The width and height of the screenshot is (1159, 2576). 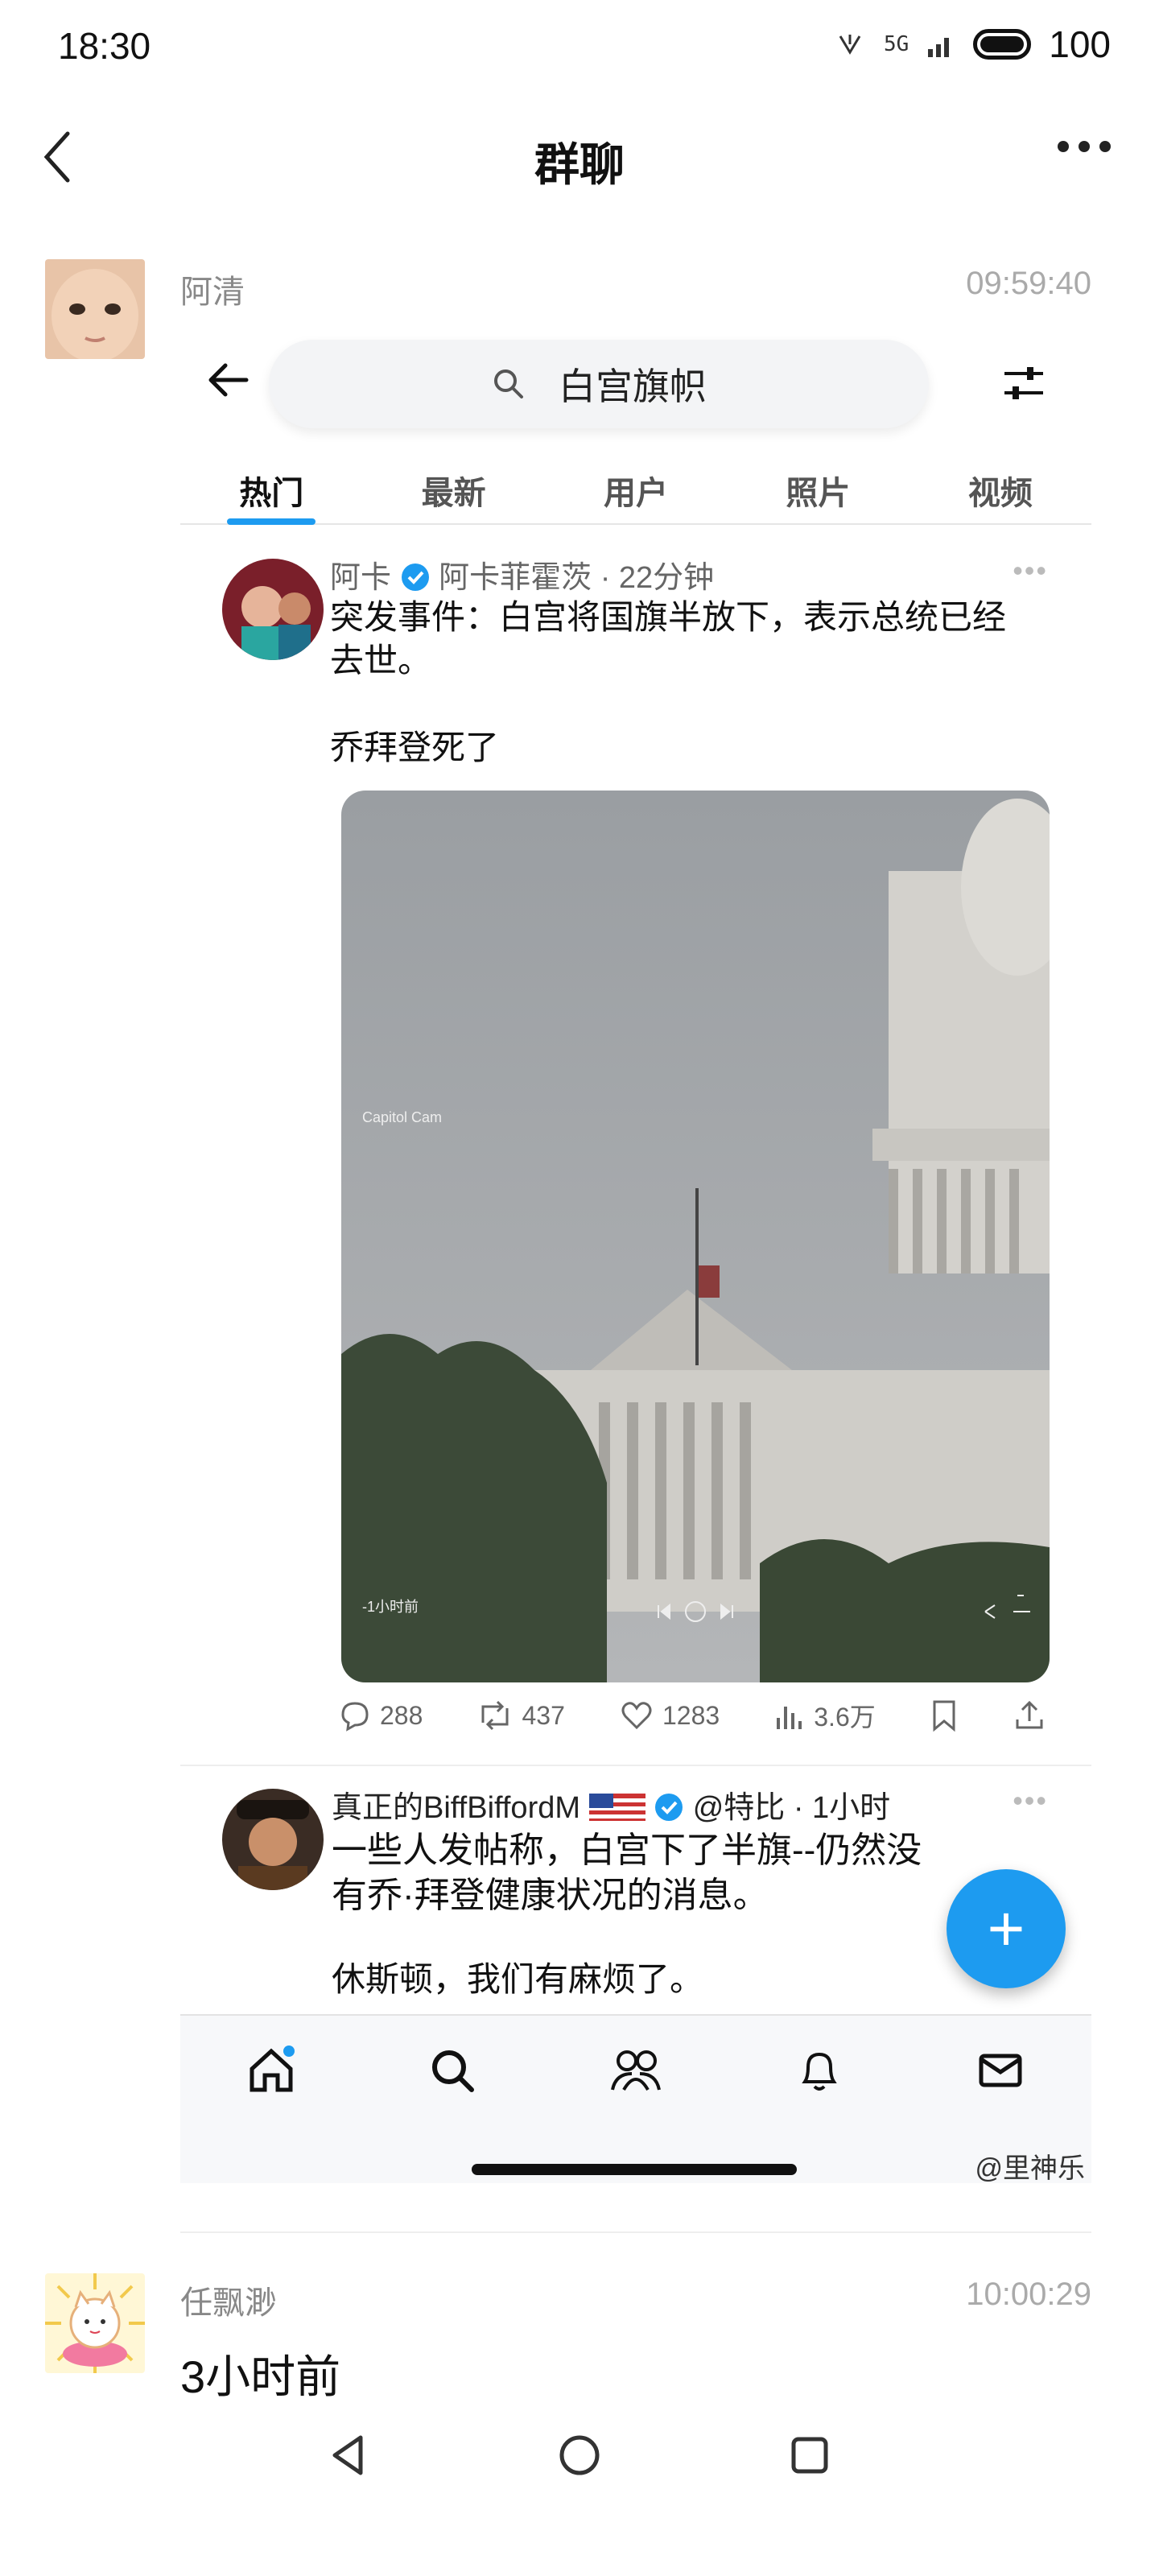 I want to click on heart-icon, so click(x=636, y=1716).